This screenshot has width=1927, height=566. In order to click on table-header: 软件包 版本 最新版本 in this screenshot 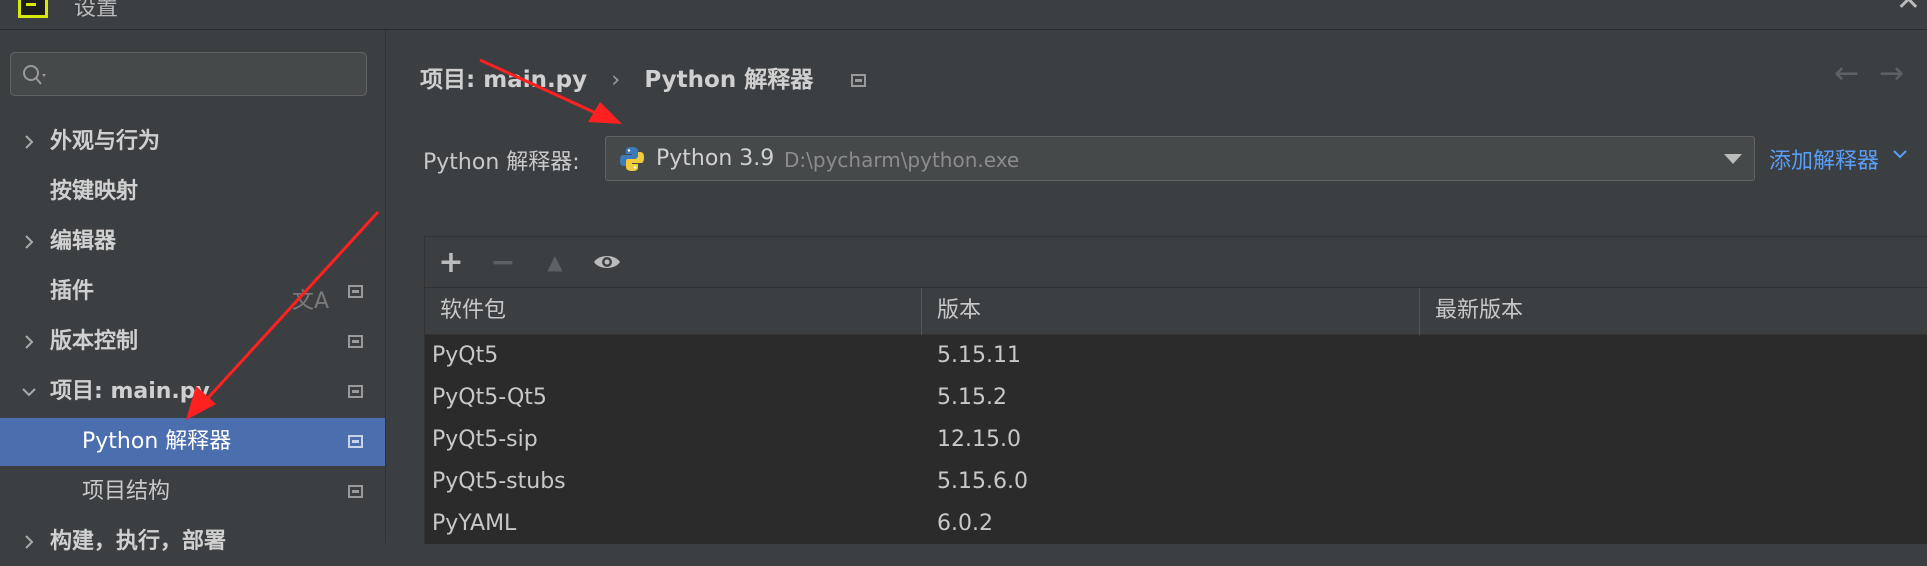, I will do `click(1176, 311)`.